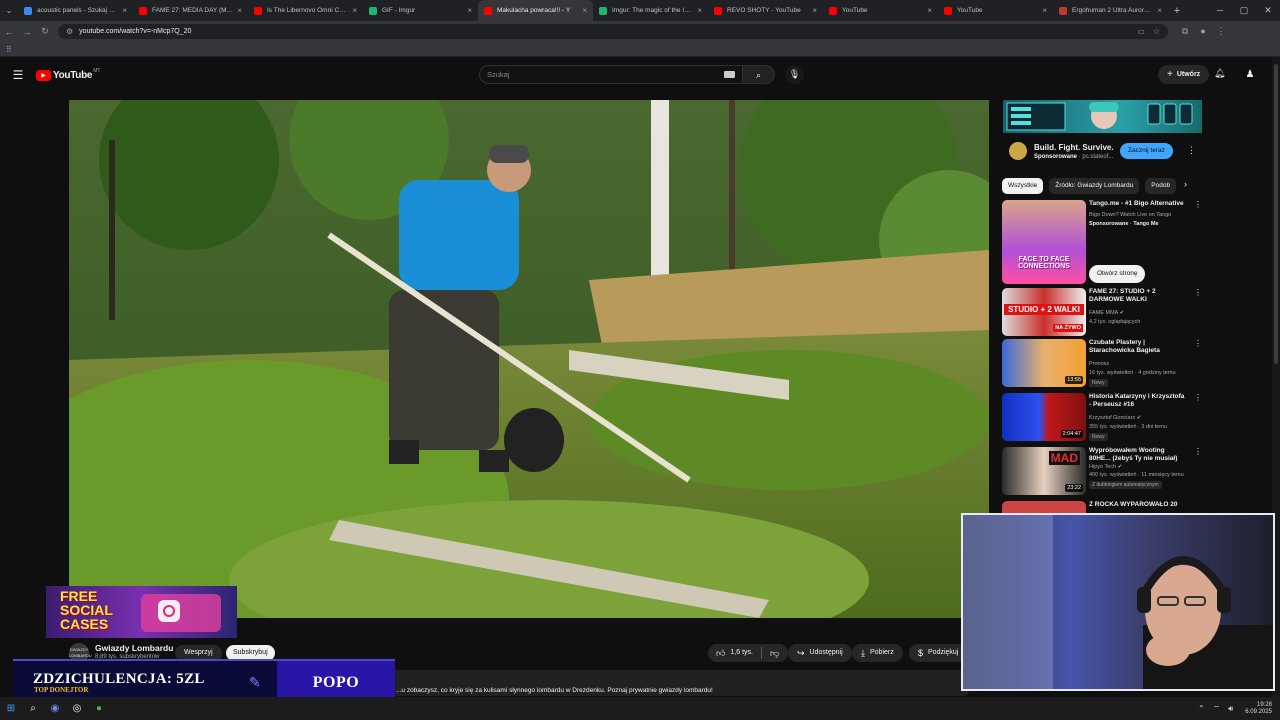 Image resolution: width=1280 pixels, height=720 pixels. Describe the element at coordinates (535, 10) in the screenshot. I see `browser-tab: Makulacha powraca!!! - Y ×` at that location.